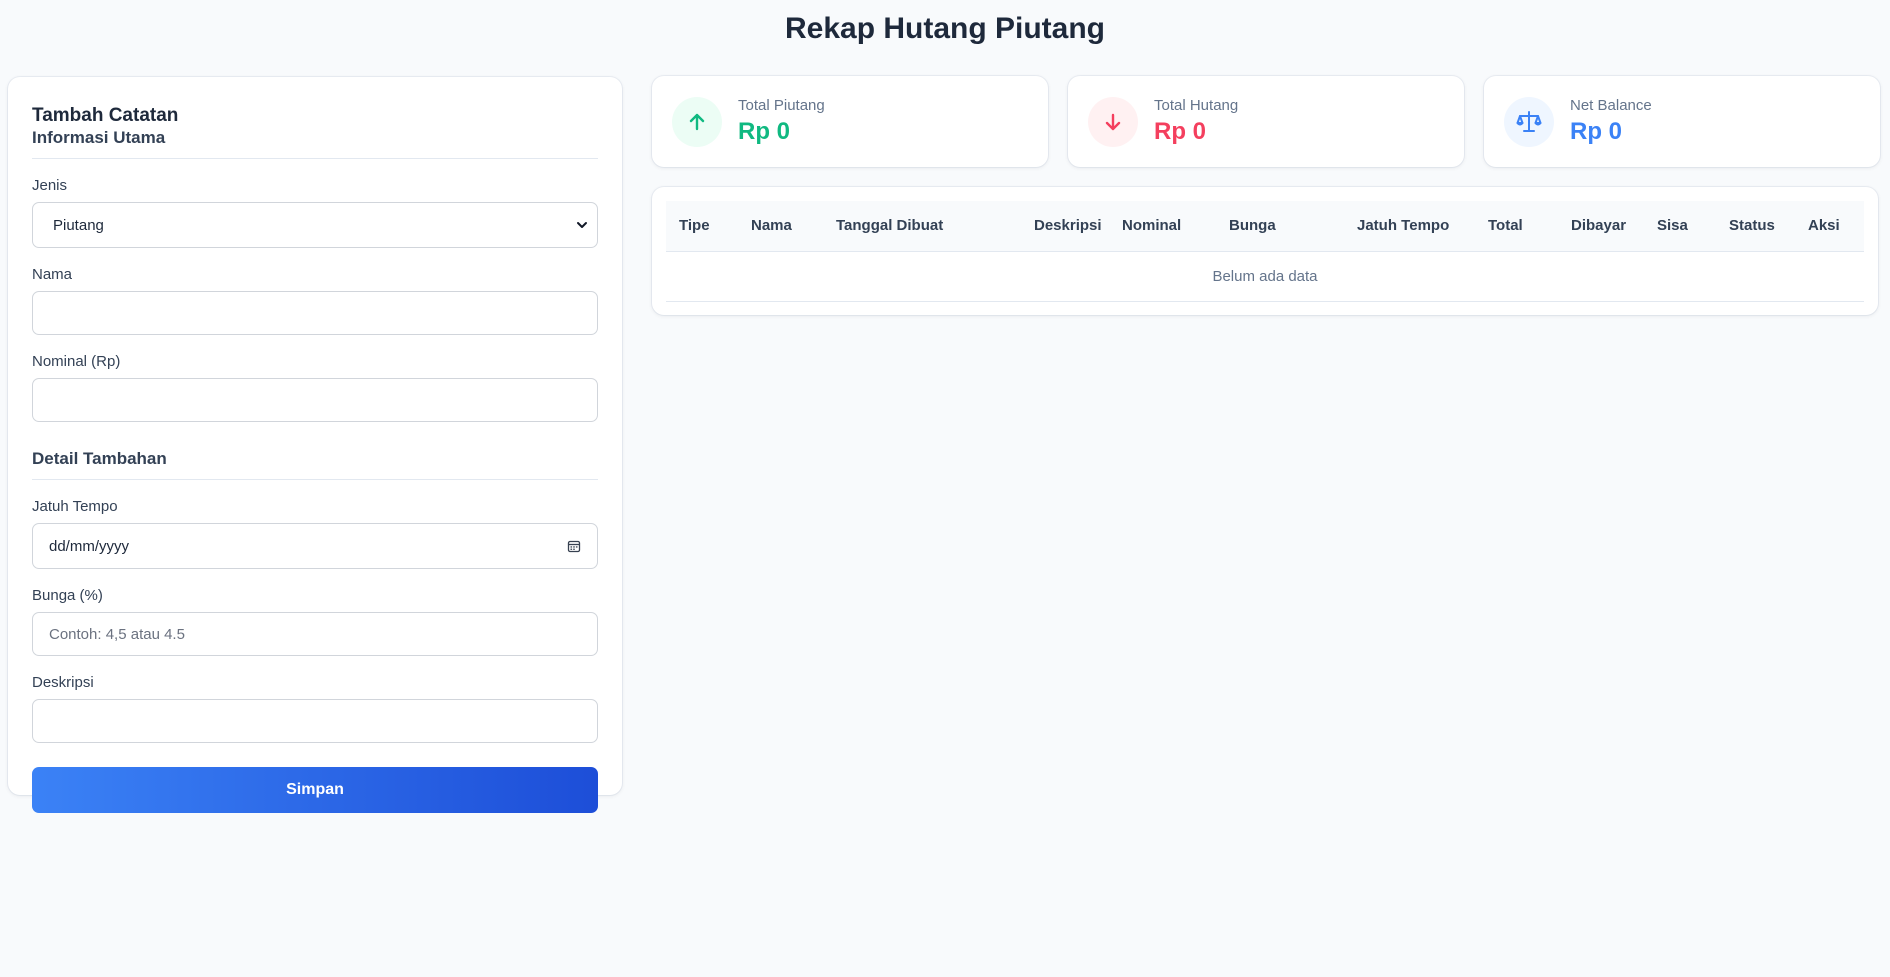 Image resolution: width=1890 pixels, height=977 pixels. I want to click on column-header: Jatuh Tempo, so click(1409, 226).